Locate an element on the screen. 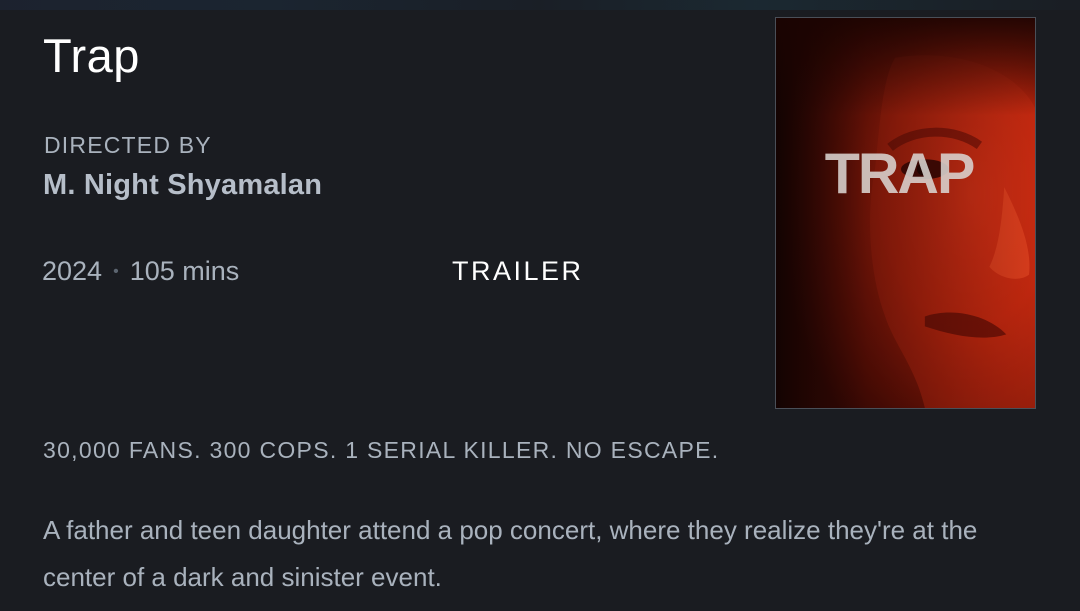 The width and height of the screenshot is (1080, 611). release-year: 2024 is located at coordinates (72, 271).